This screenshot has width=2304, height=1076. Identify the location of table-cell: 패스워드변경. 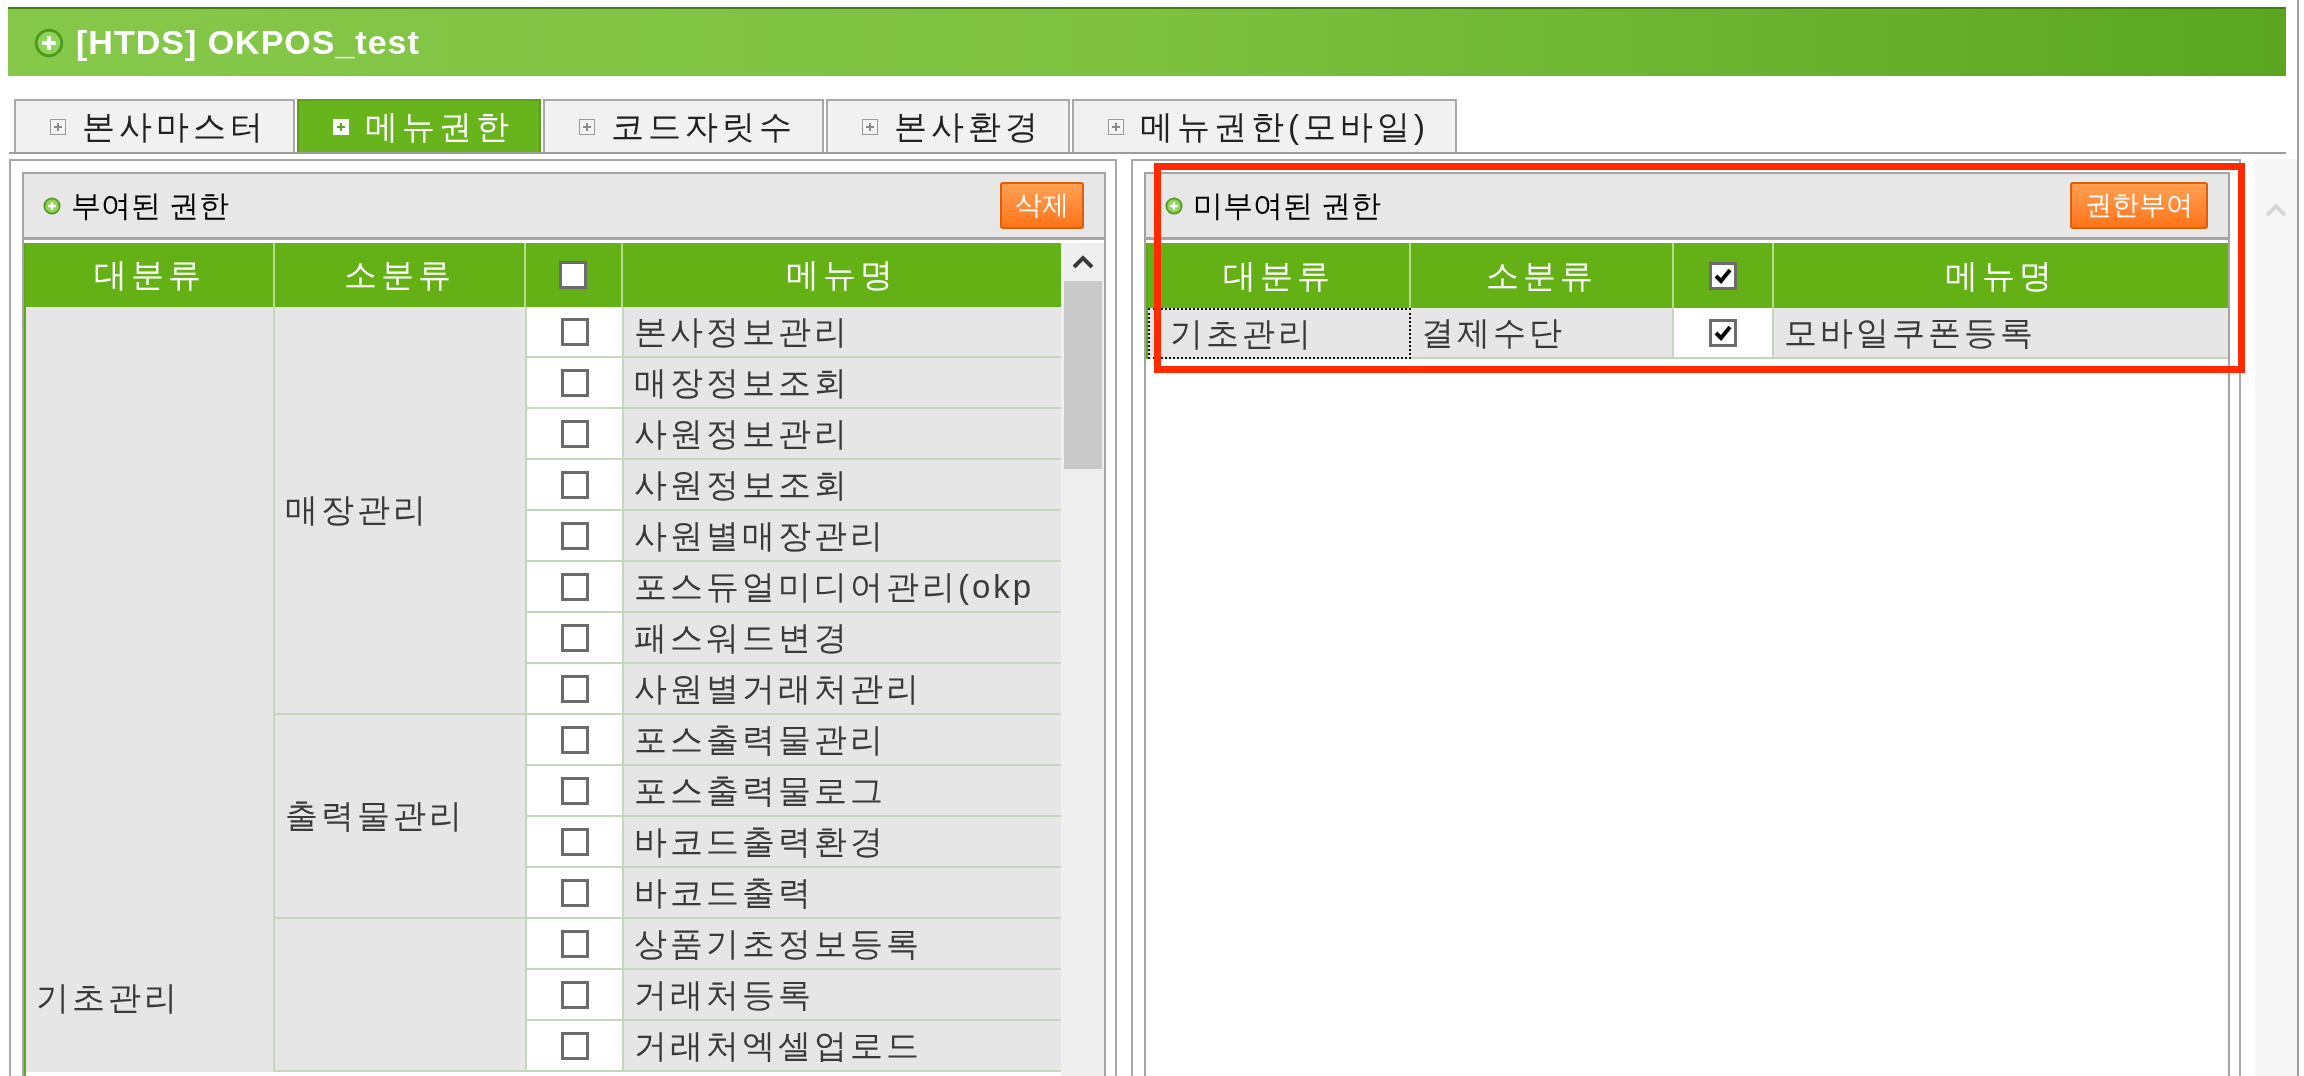
(843, 638).